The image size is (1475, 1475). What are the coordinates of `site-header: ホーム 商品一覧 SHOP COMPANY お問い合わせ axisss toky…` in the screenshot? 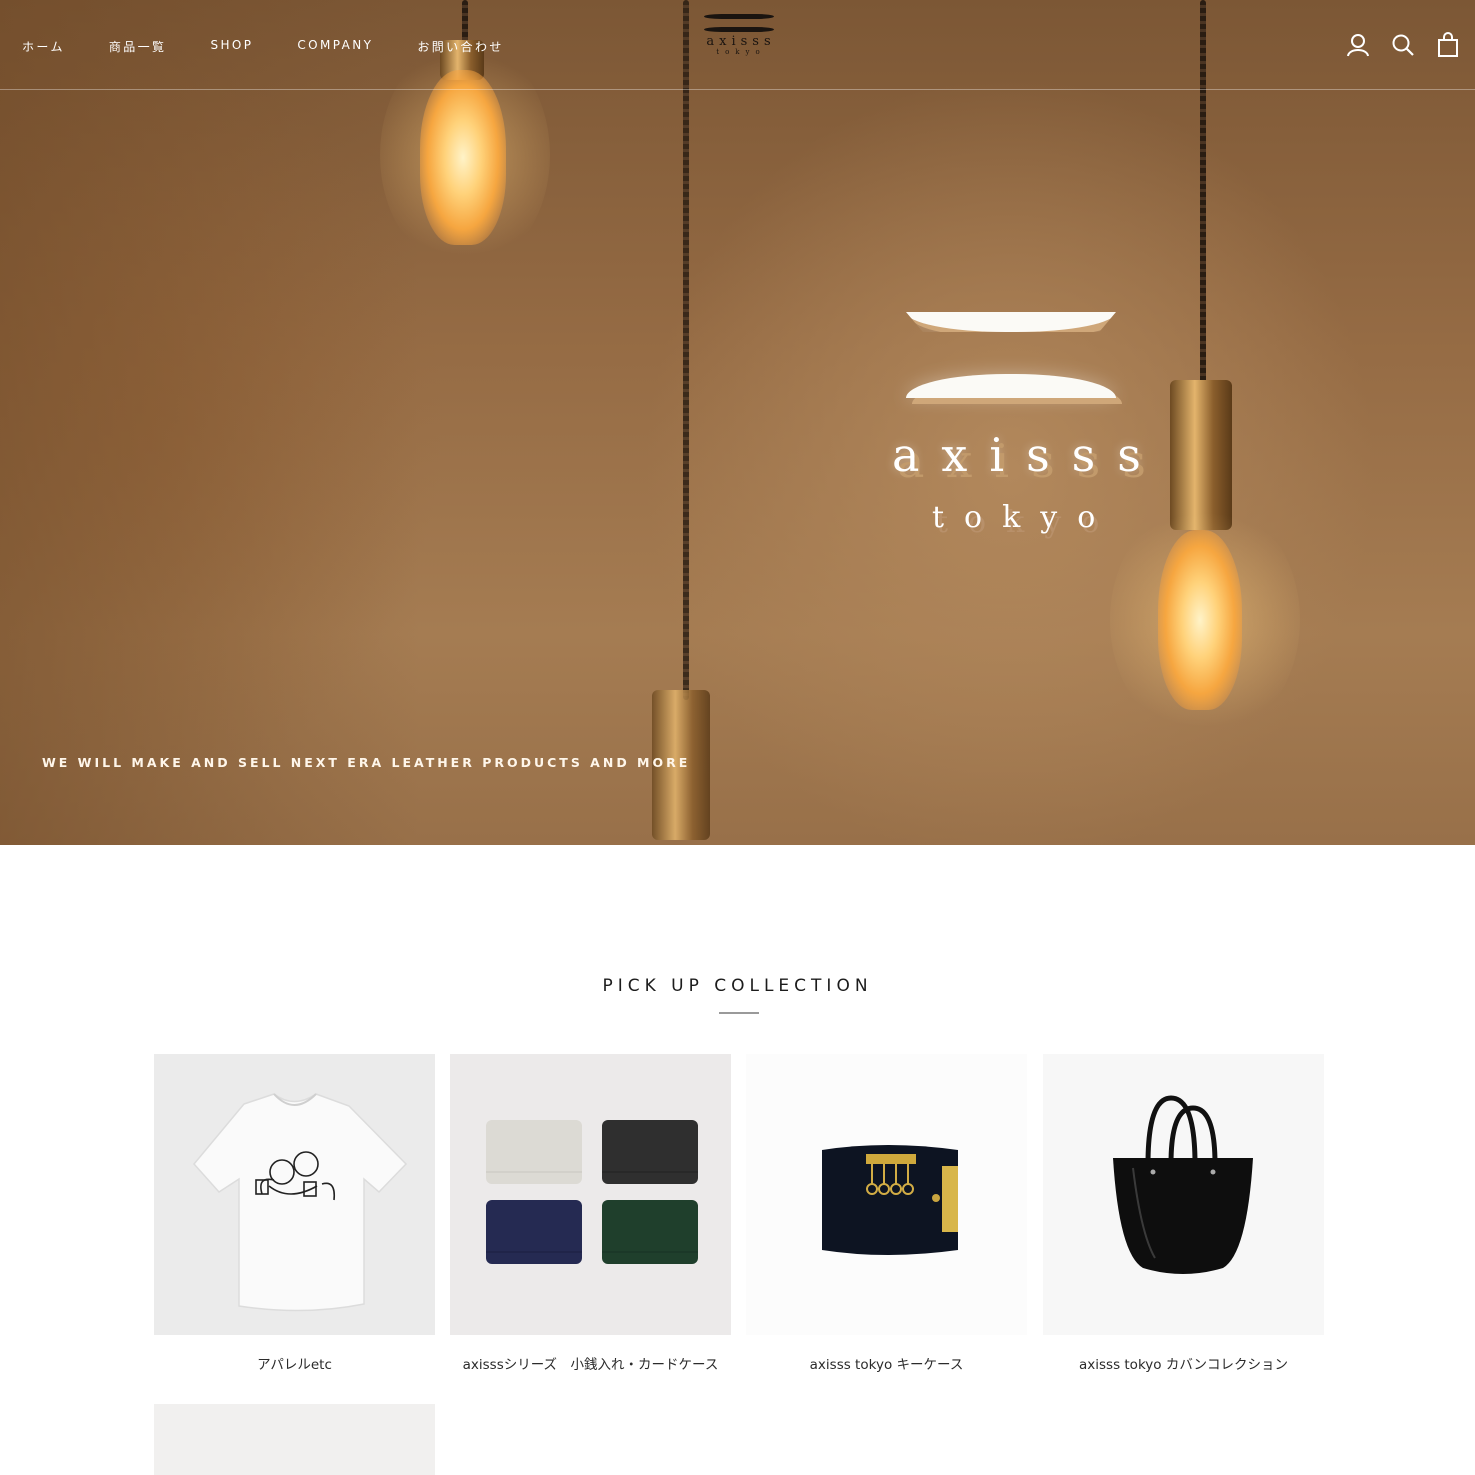 It's located at (737, 45).